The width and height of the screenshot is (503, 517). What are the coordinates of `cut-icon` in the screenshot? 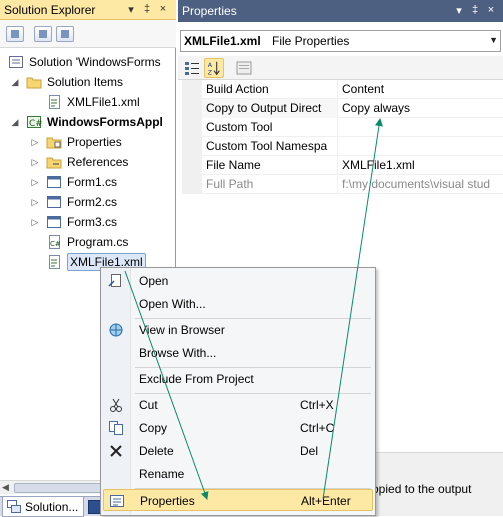 It's located at (116, 405).